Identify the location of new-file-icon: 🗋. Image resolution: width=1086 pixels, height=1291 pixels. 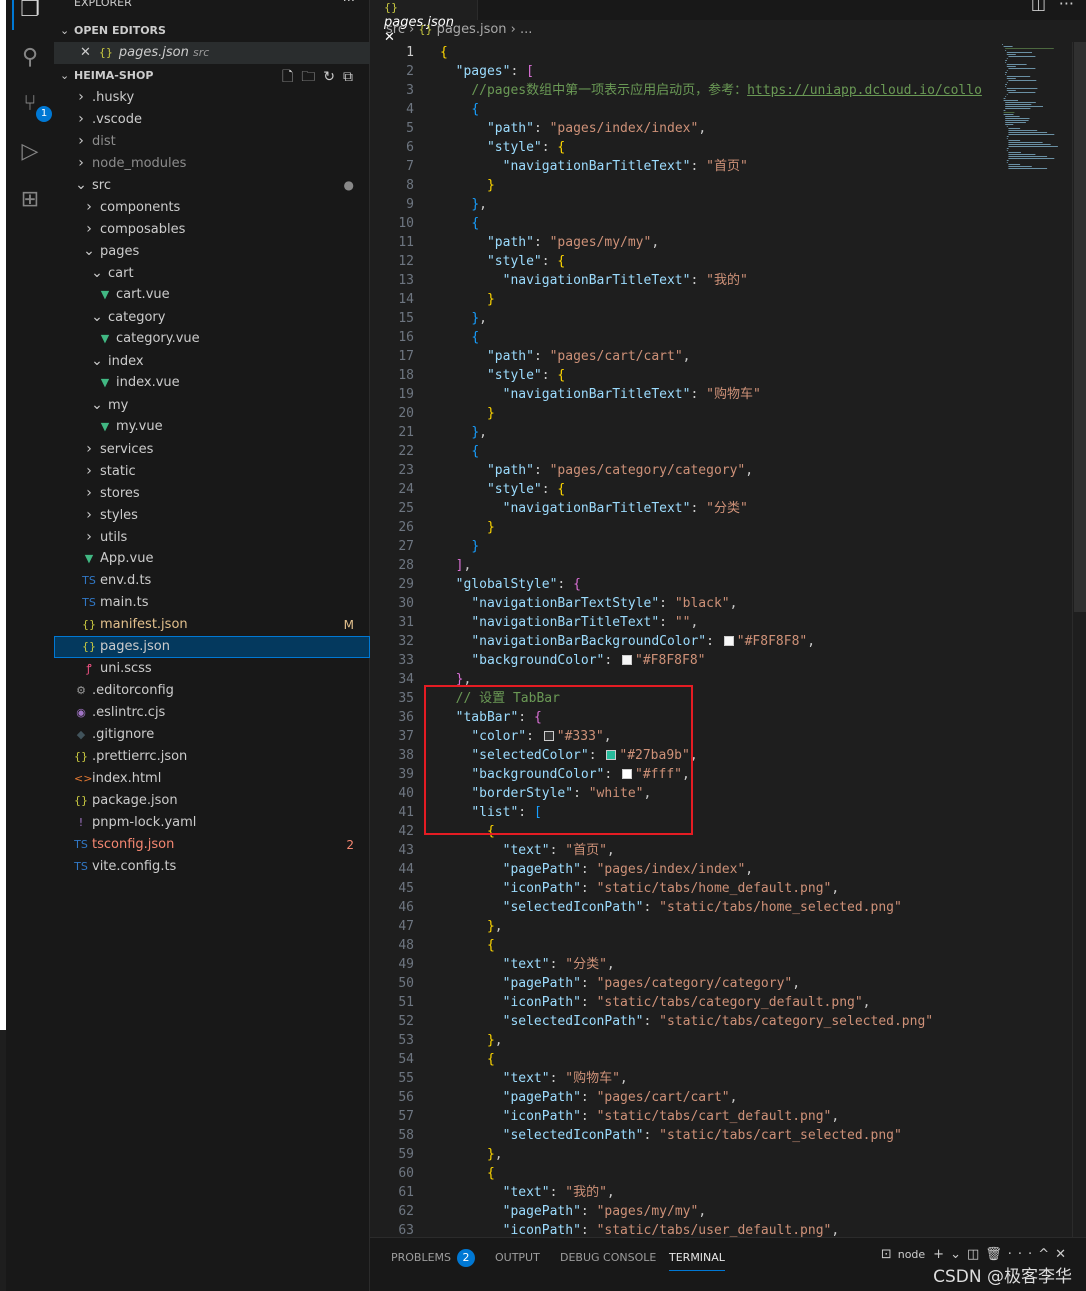
(291, 77).